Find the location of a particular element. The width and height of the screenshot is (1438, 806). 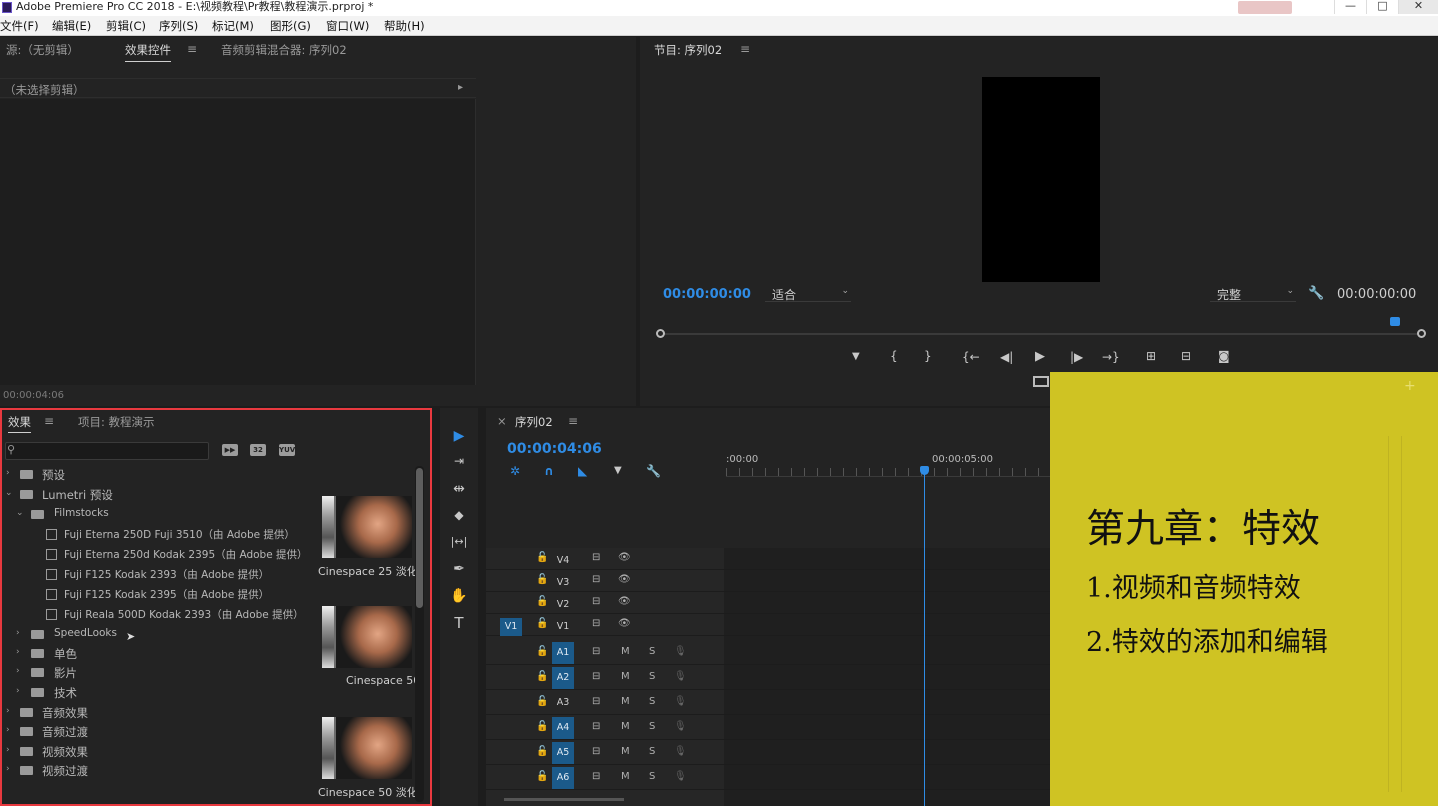

tab-audio-clip-mixer: 音频剪辑混合器: 序列02 is located at coordinates (284, 50).